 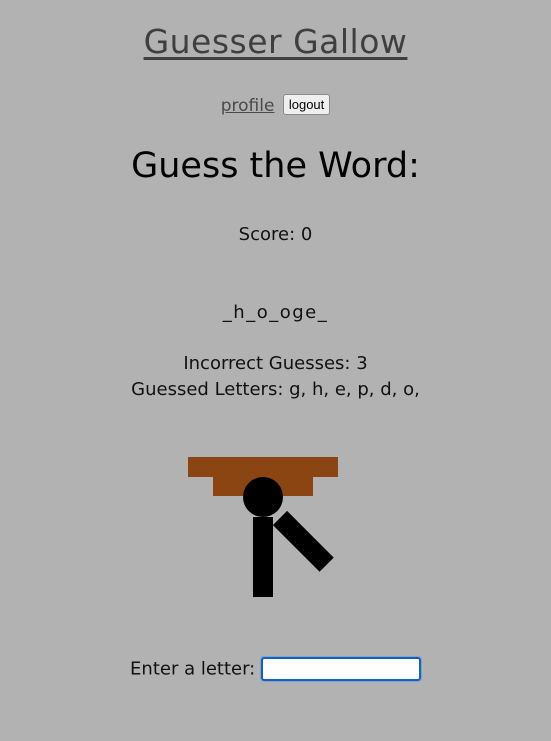 What do you see at coordinates (263, 557) in the screenshot?
I see `hangman-body` at bounding box center [263, 557].